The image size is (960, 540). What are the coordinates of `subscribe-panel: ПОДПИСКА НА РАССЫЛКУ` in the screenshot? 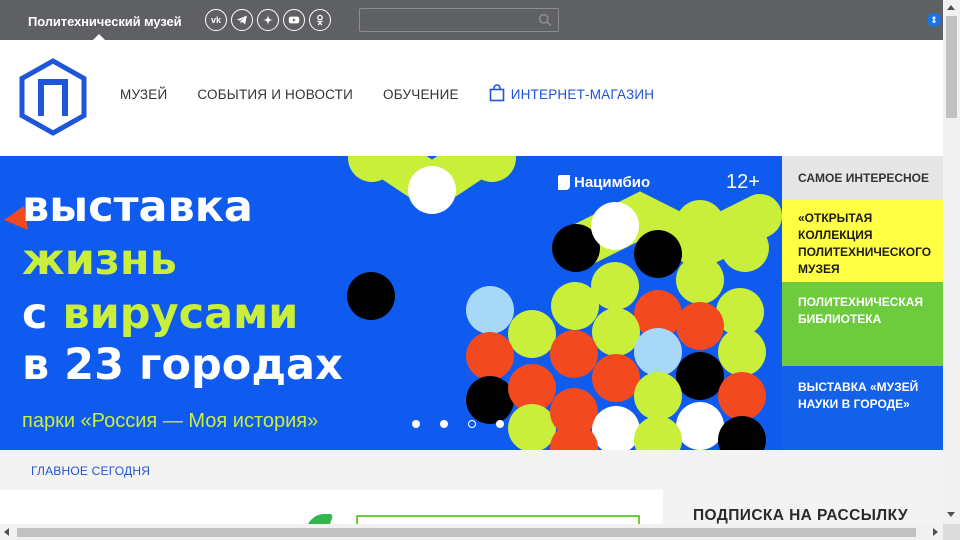 It's located at (803, 487).